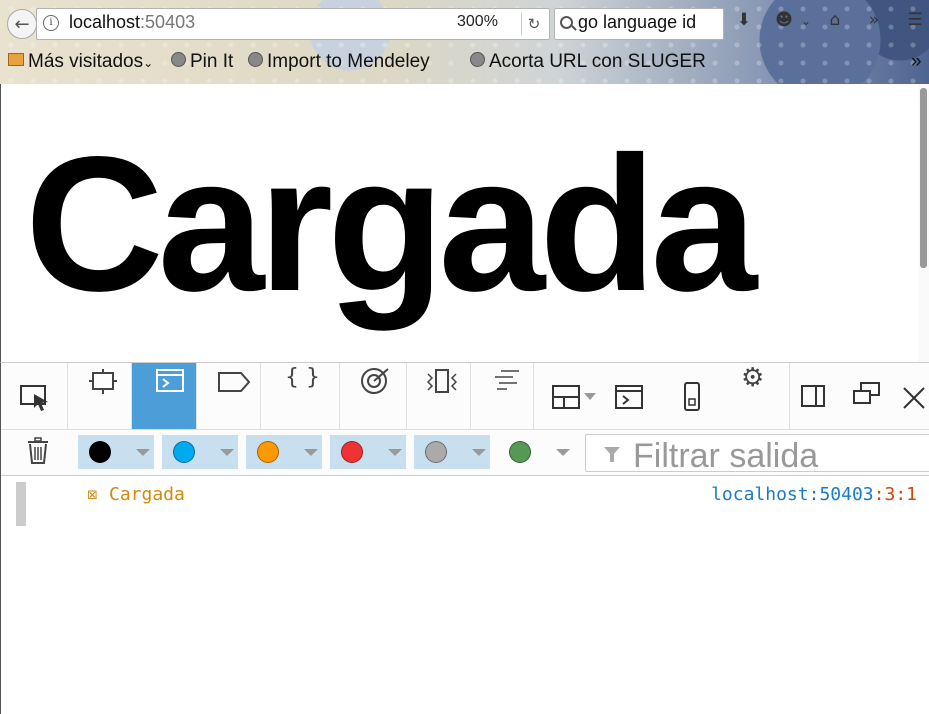  Describe the element at coordinates (368, 452) in the screenshot. I see `filter-logs-toggle` at that location.